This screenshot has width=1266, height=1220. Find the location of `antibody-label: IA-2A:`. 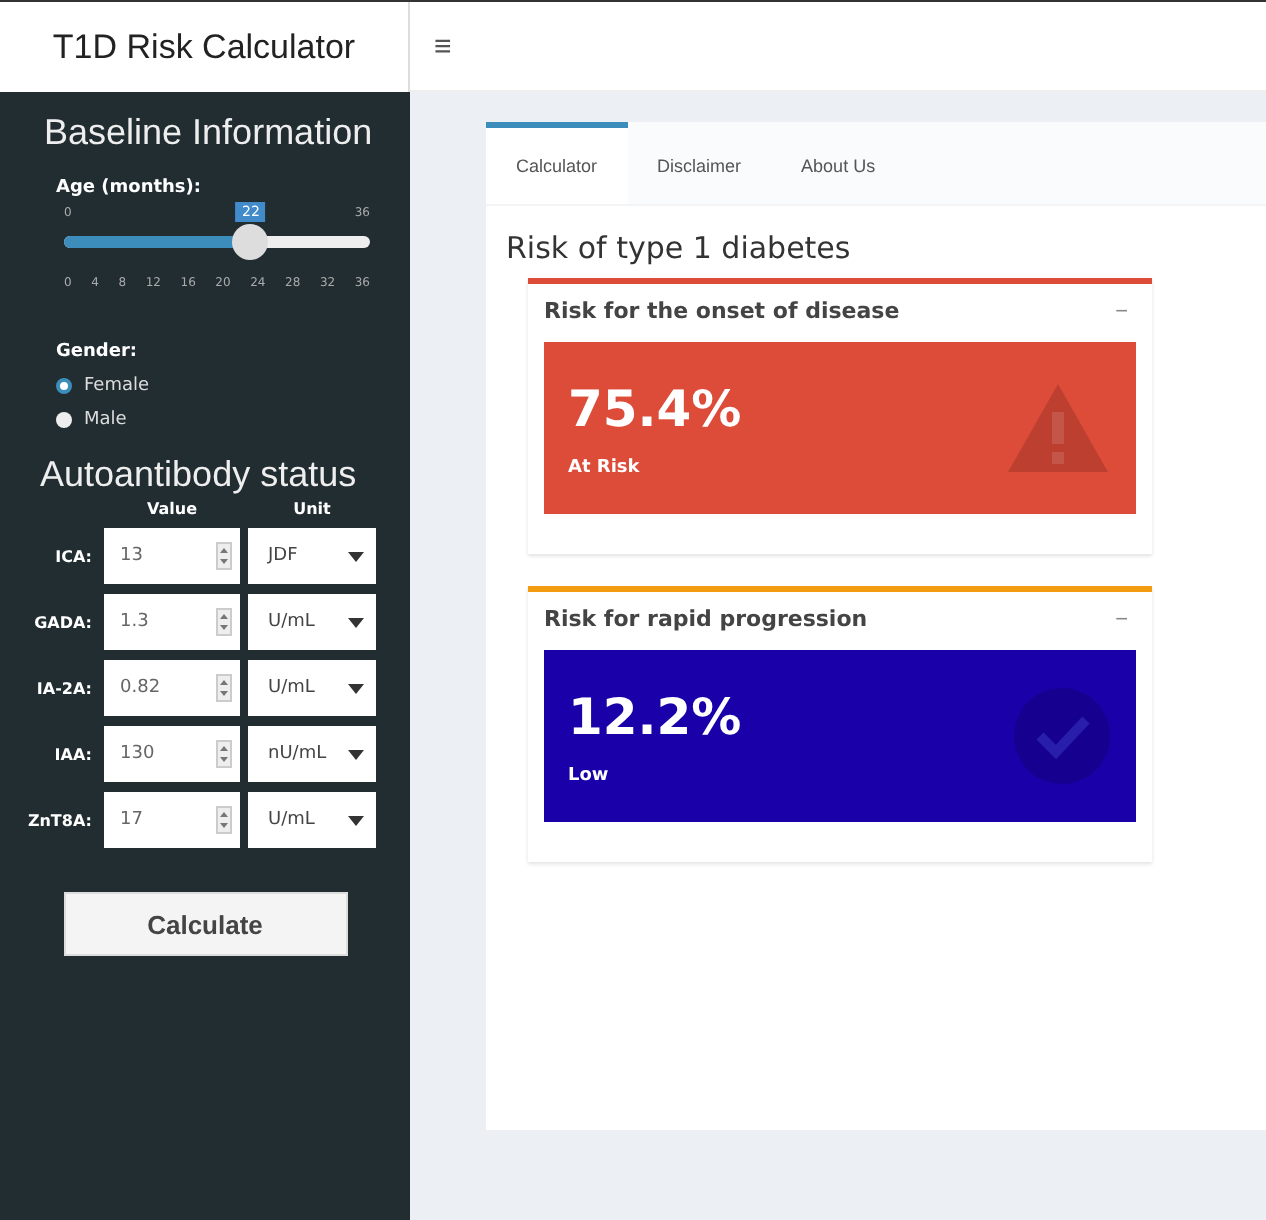

antibody-label: IA-2A: is located at coordinates (64, 688).